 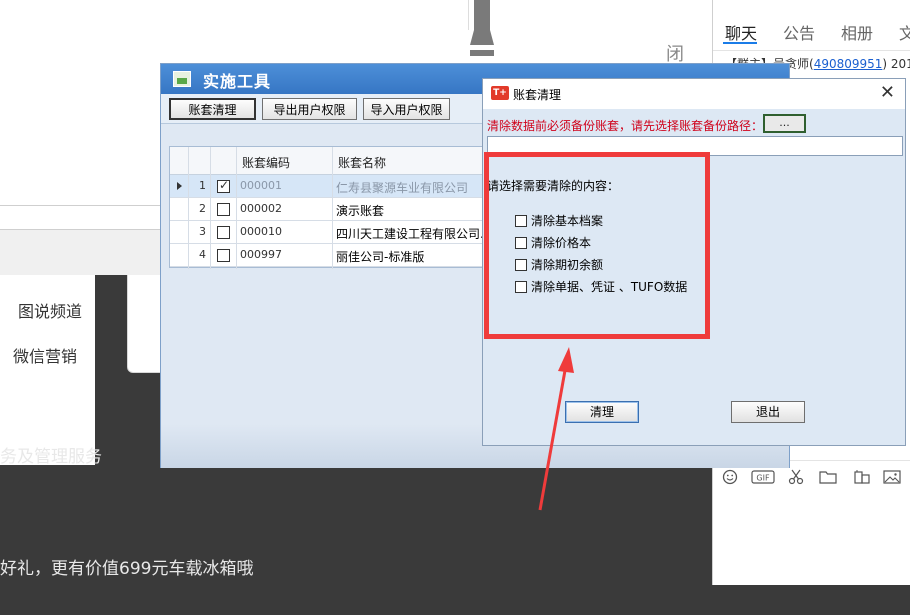 What do you see at coordinates (380, 257) in the screenshot?
I see `account-name: 丽佳公司-标准版` at bounding box center [380, 257].